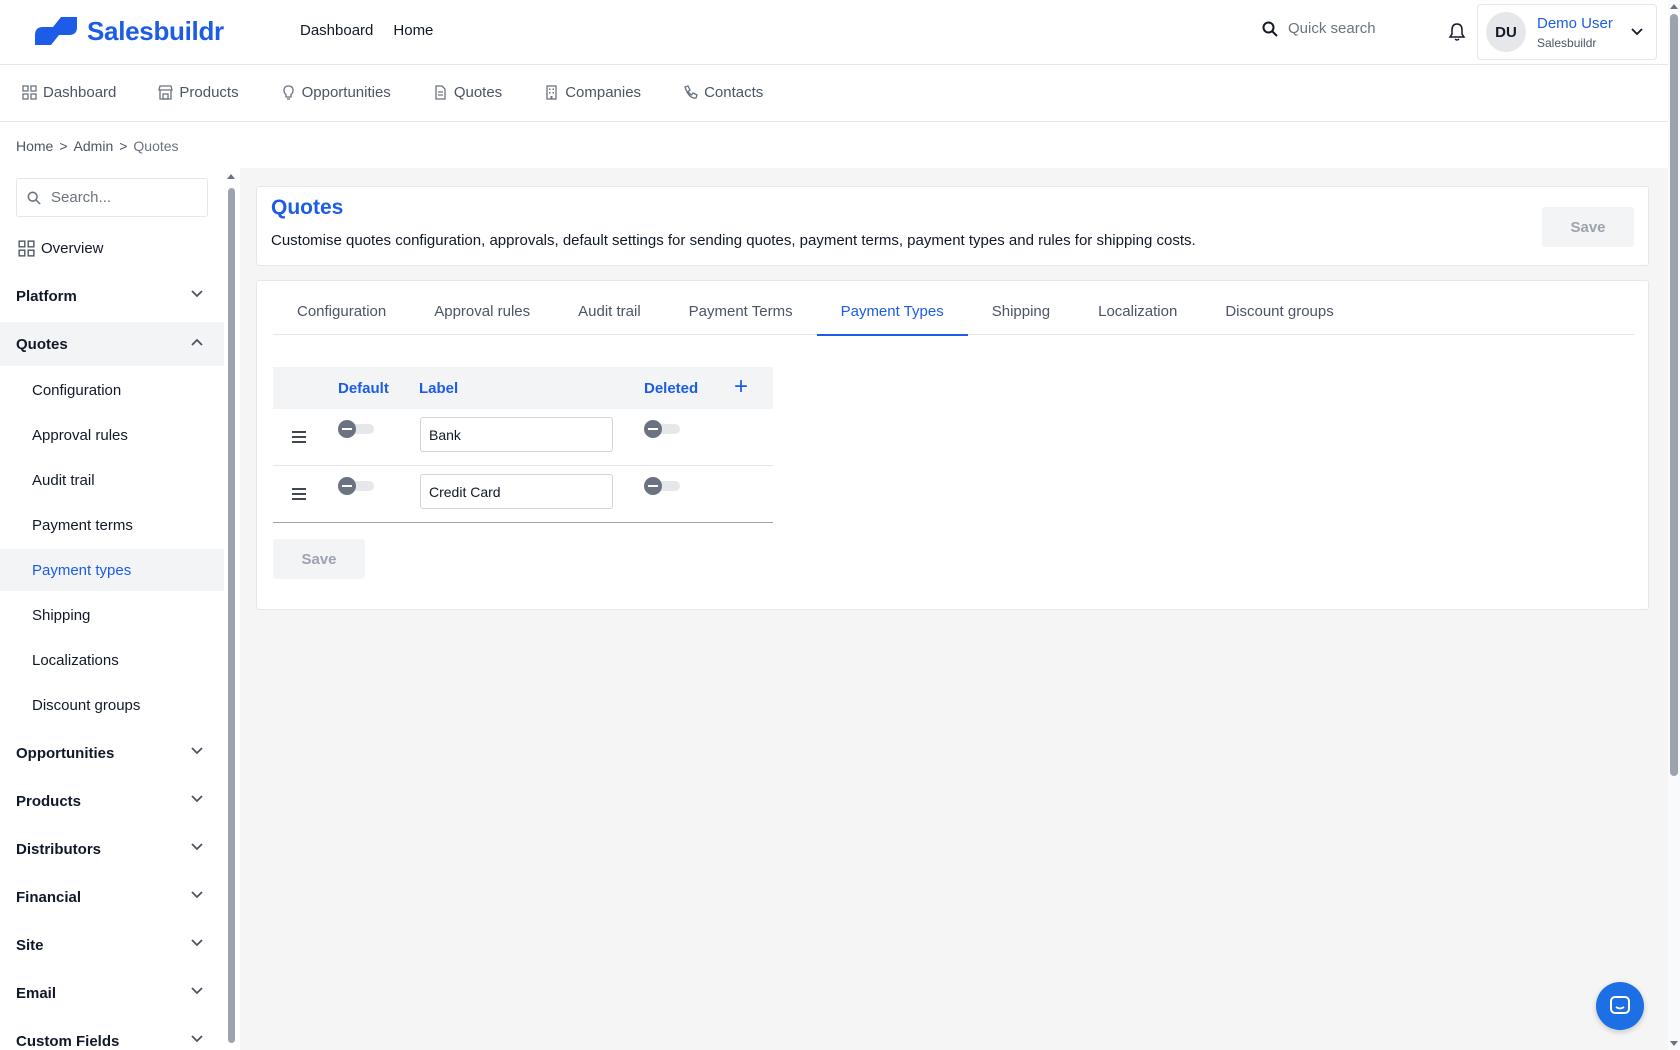 This screenshot has width=1680, height=1050. Describe the element at coordinates (231, 176) in the screenshot. I see `sidebar-scroll-up-arrow` at that location.